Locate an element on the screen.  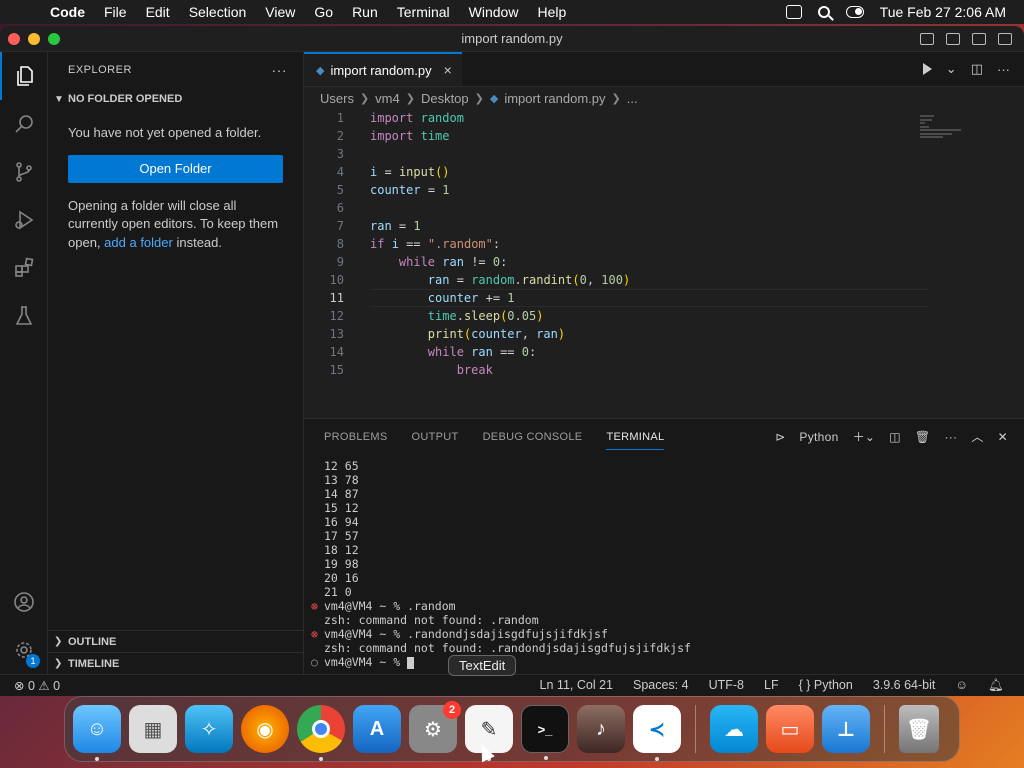
menu-terminal: Terminal is located at coordinates (423, 12).